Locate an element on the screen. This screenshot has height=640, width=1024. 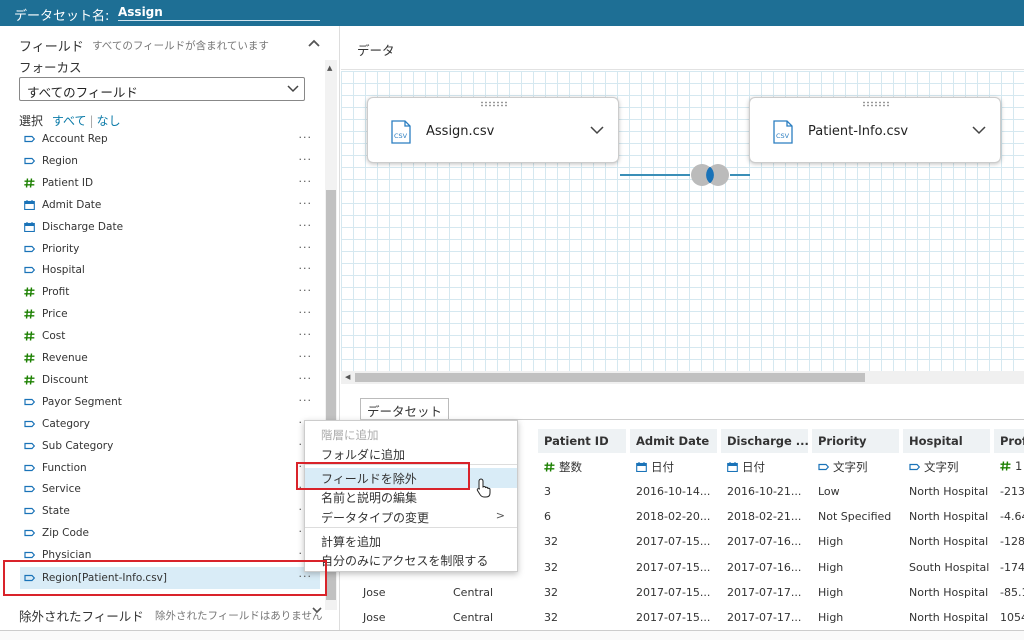
dataset-node-name: Patient-Info.csv is located at coordinates (858, 131).